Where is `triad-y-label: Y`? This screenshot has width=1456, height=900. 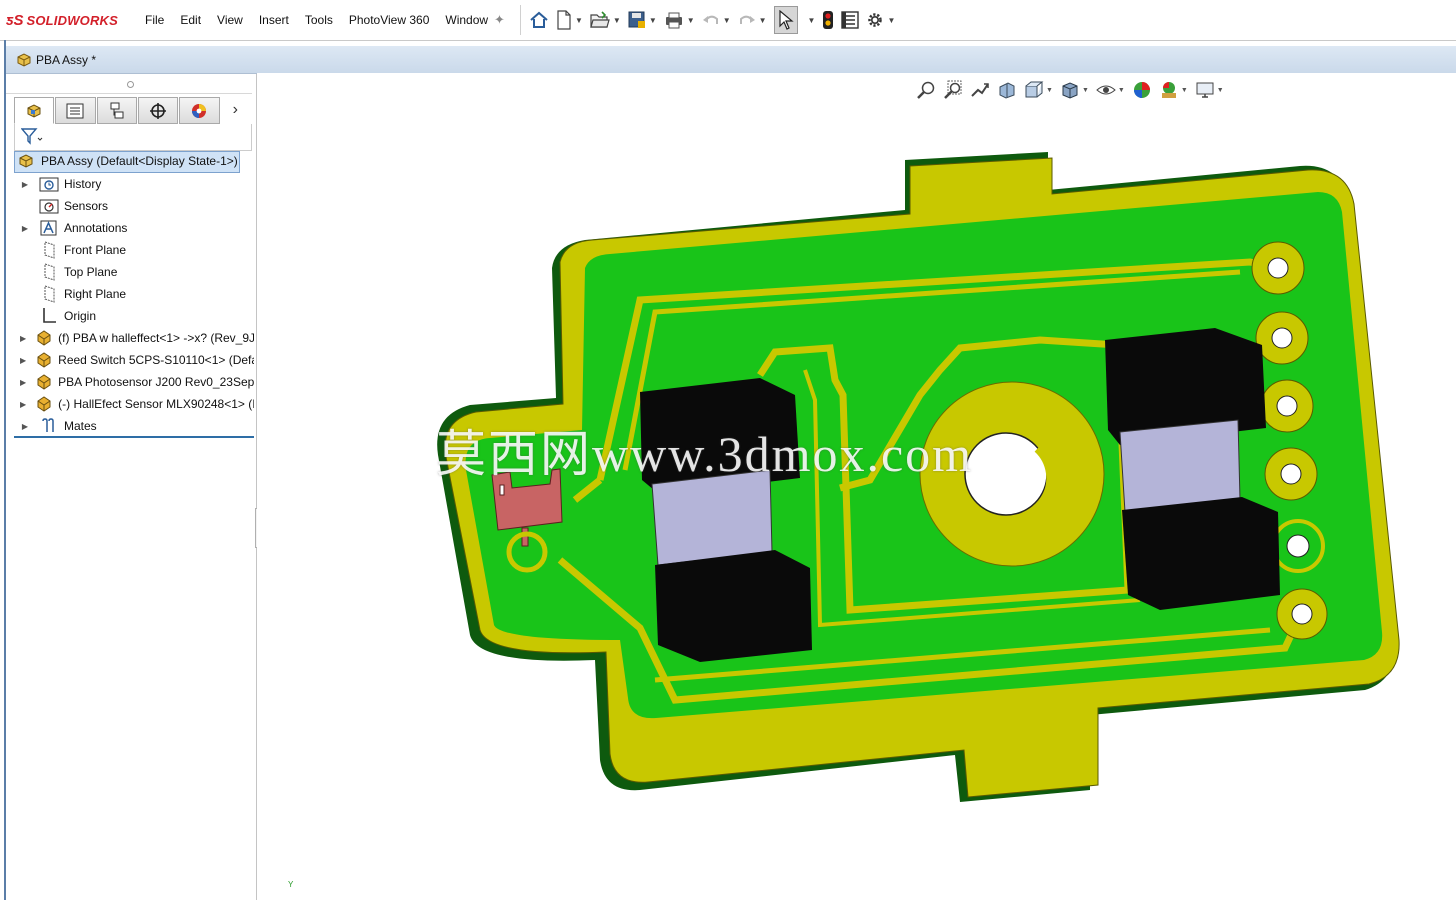
triad-y-label: Y is located at coordinates (291, 884).